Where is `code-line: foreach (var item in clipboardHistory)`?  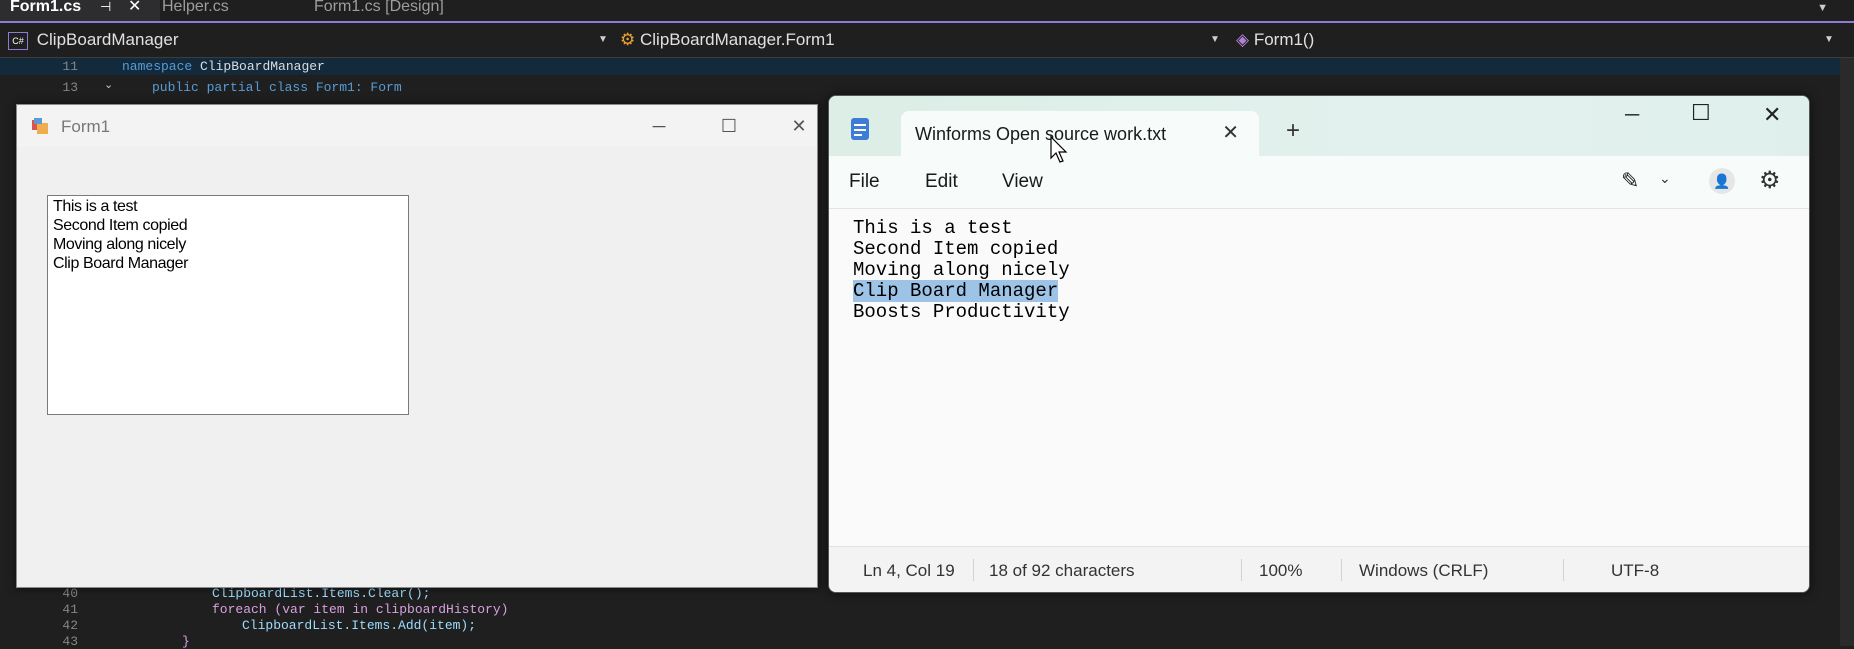
code-line: foreach (var item in clipboardHistory) is located at coordinates (360, 609).